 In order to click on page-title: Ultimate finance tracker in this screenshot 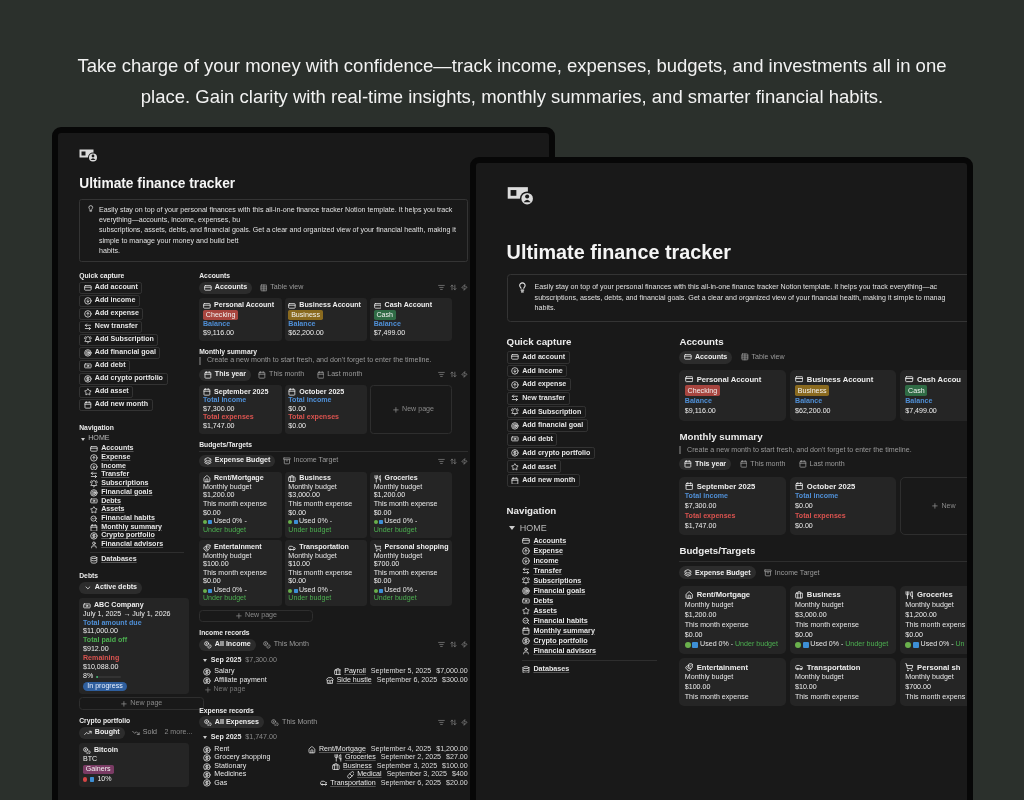, I will do `click(619, 252)`.